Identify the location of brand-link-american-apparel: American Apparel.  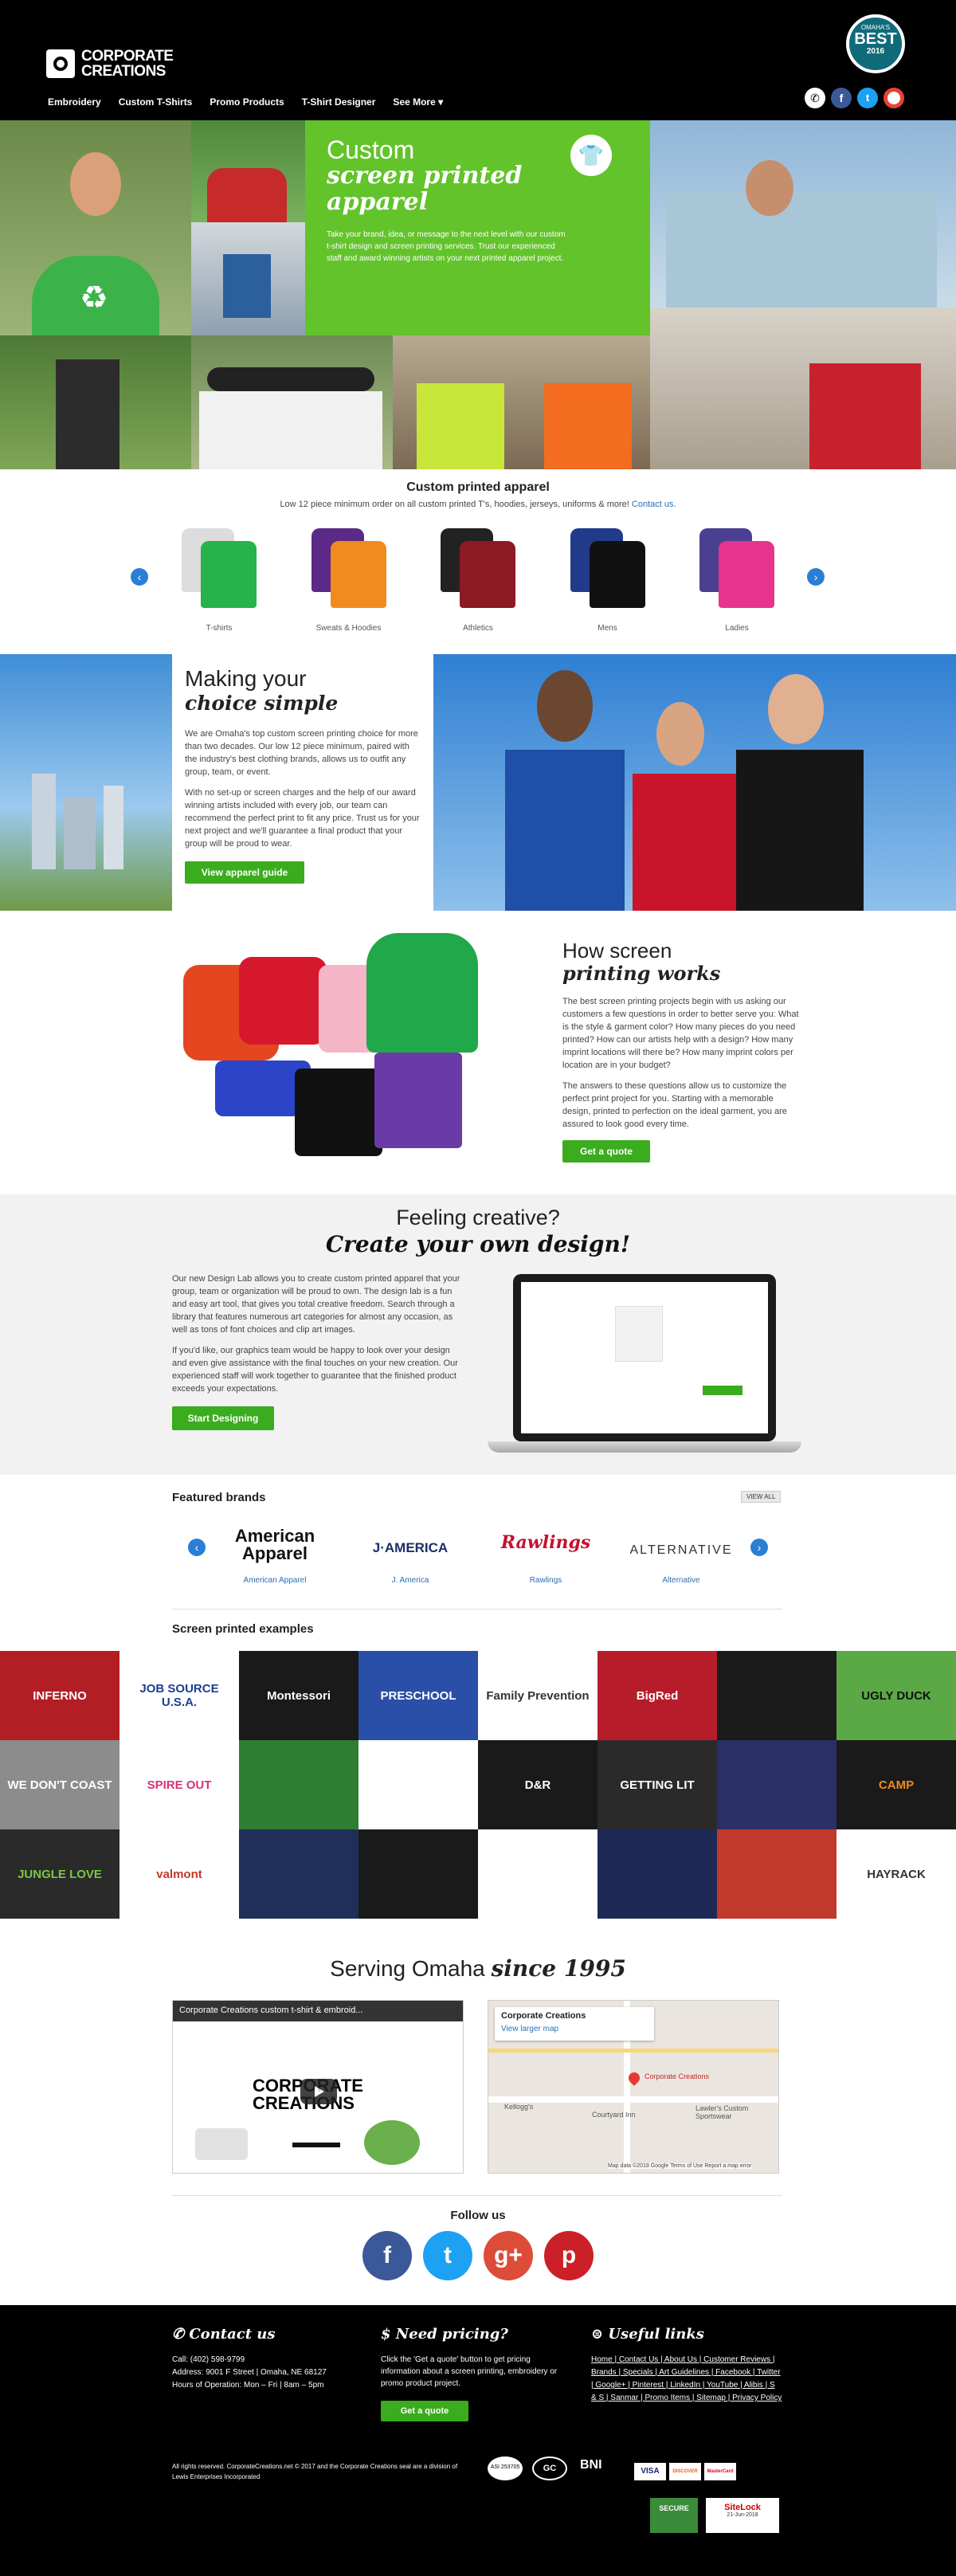
(275, 1580).